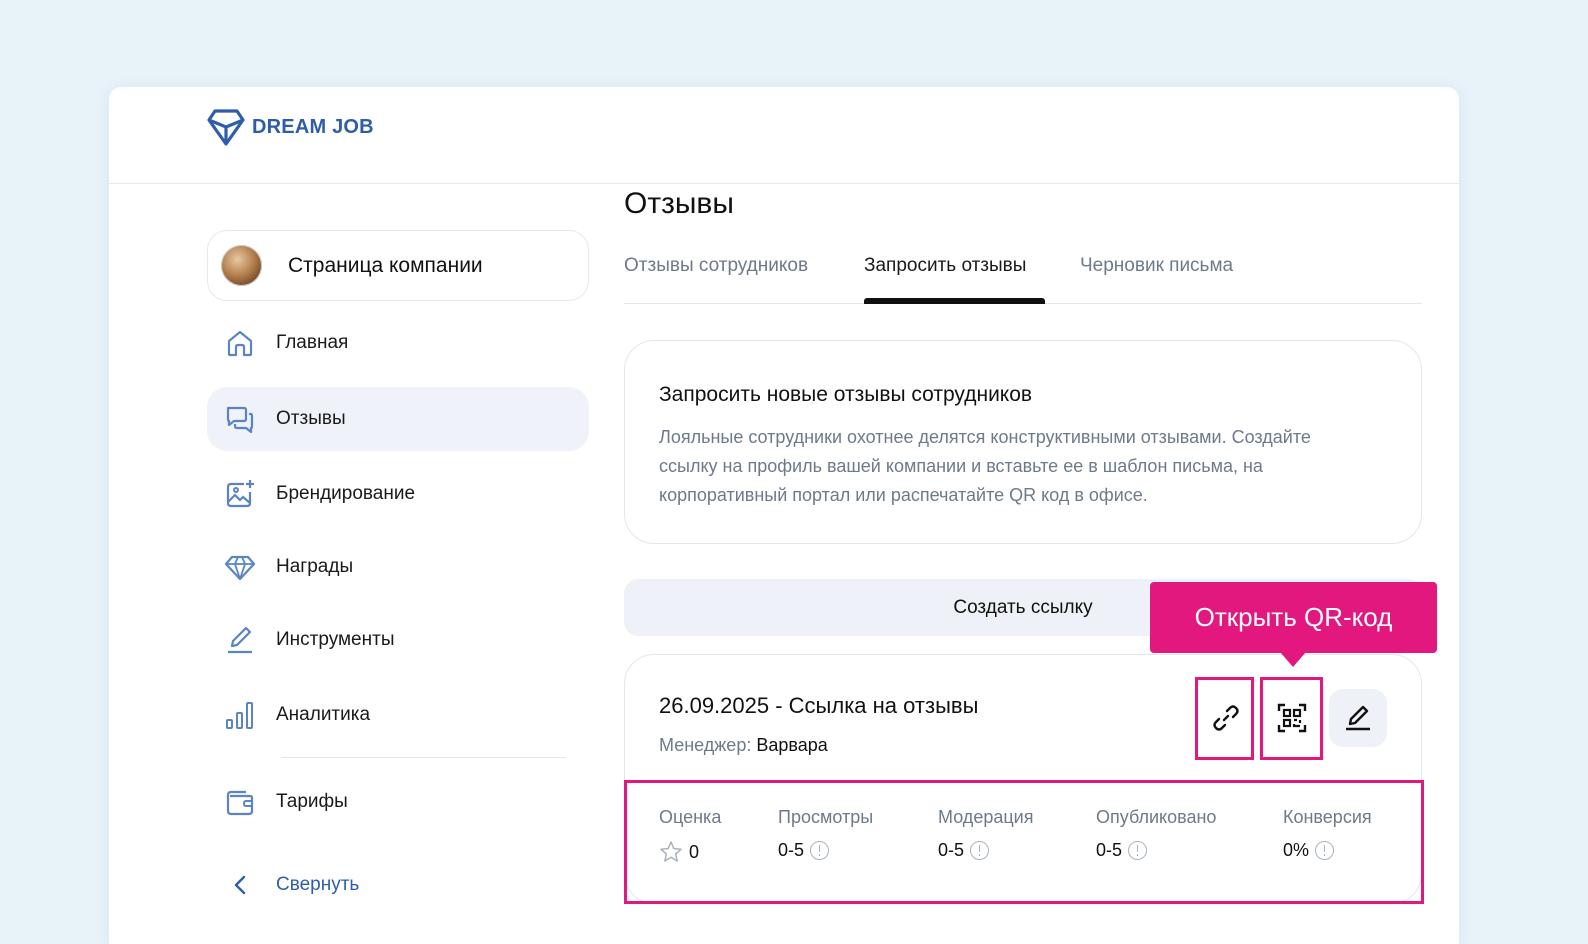 Image resolution: width=1588 pixels, height=944 pixels. What do you see at coordinates (690, 817) in the screenshot?
I see `stat-label: Оценка` at bounding box center [690, 817].